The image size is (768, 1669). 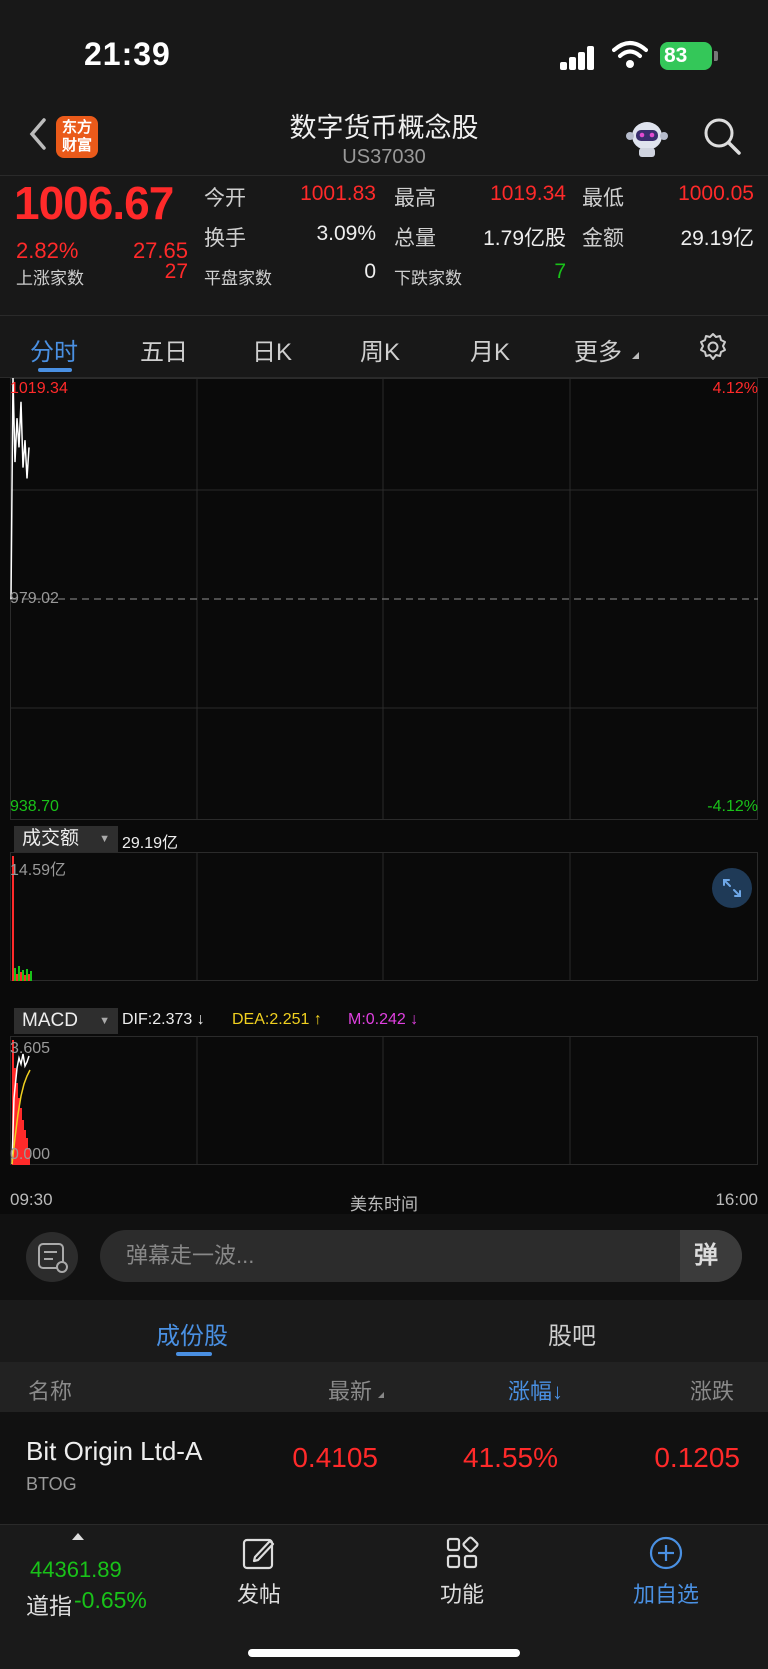 What do you see at coordinates (194, 1354) in the screenshot?
I see `sub-tab-underline` at bounding box center [194, 1354].